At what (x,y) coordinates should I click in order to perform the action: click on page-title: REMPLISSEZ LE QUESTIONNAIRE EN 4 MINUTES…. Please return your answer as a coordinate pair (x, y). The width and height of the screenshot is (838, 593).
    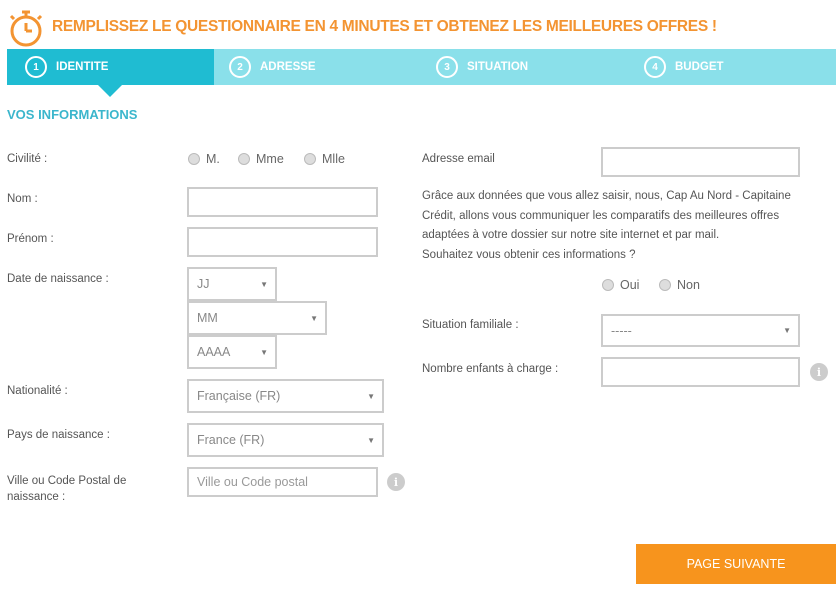
    Looking at the image, I should click on (384, 26).